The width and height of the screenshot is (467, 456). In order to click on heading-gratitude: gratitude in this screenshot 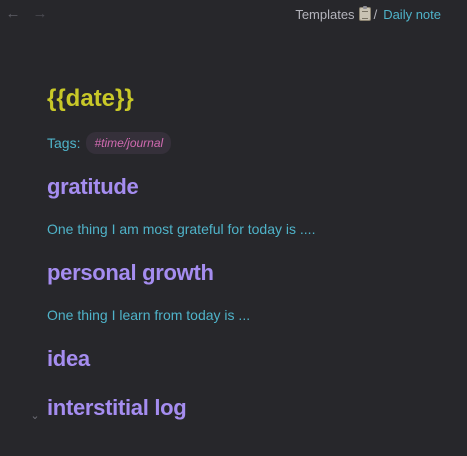, I will do `click(93, 187)`.